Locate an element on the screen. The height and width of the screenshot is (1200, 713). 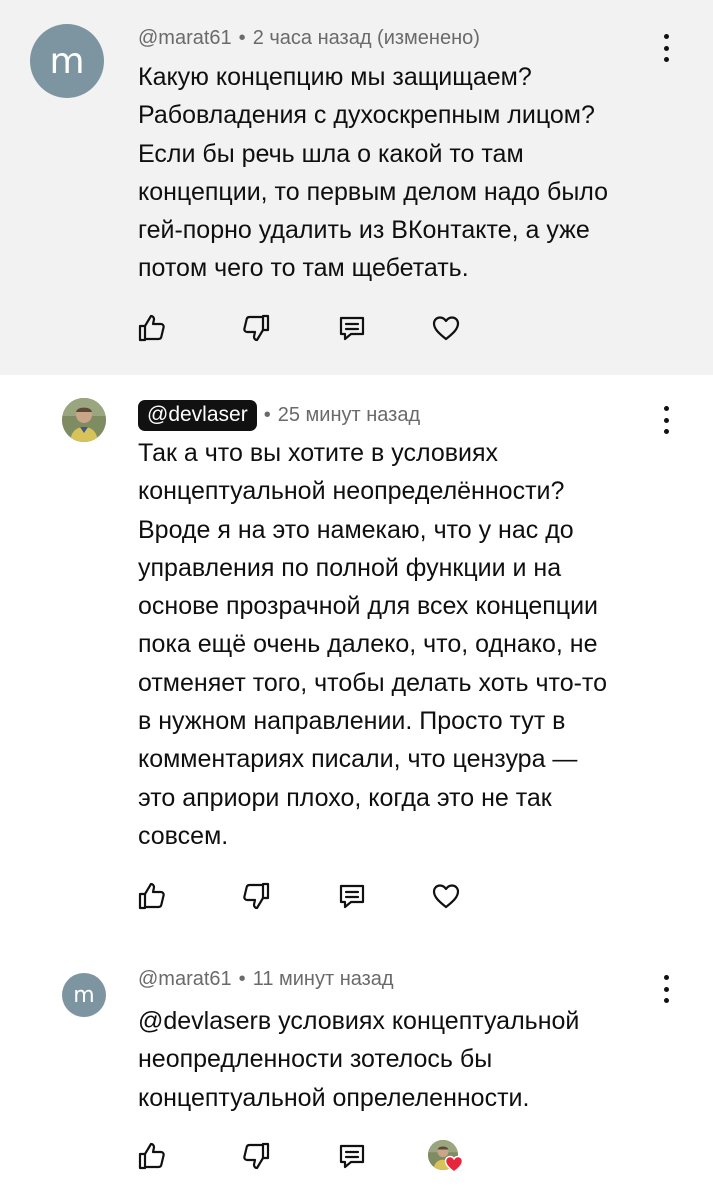
avatar-photo-icon is located at coordinates (84, 420).